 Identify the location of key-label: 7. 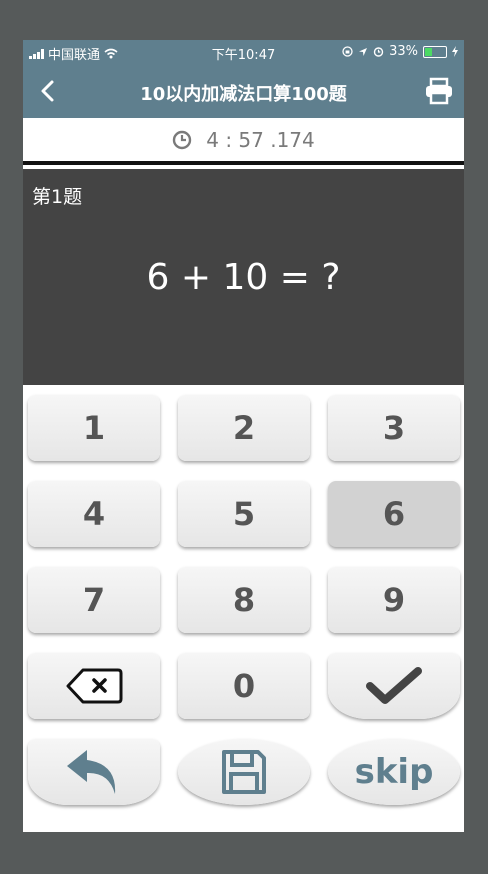
(94, 600).